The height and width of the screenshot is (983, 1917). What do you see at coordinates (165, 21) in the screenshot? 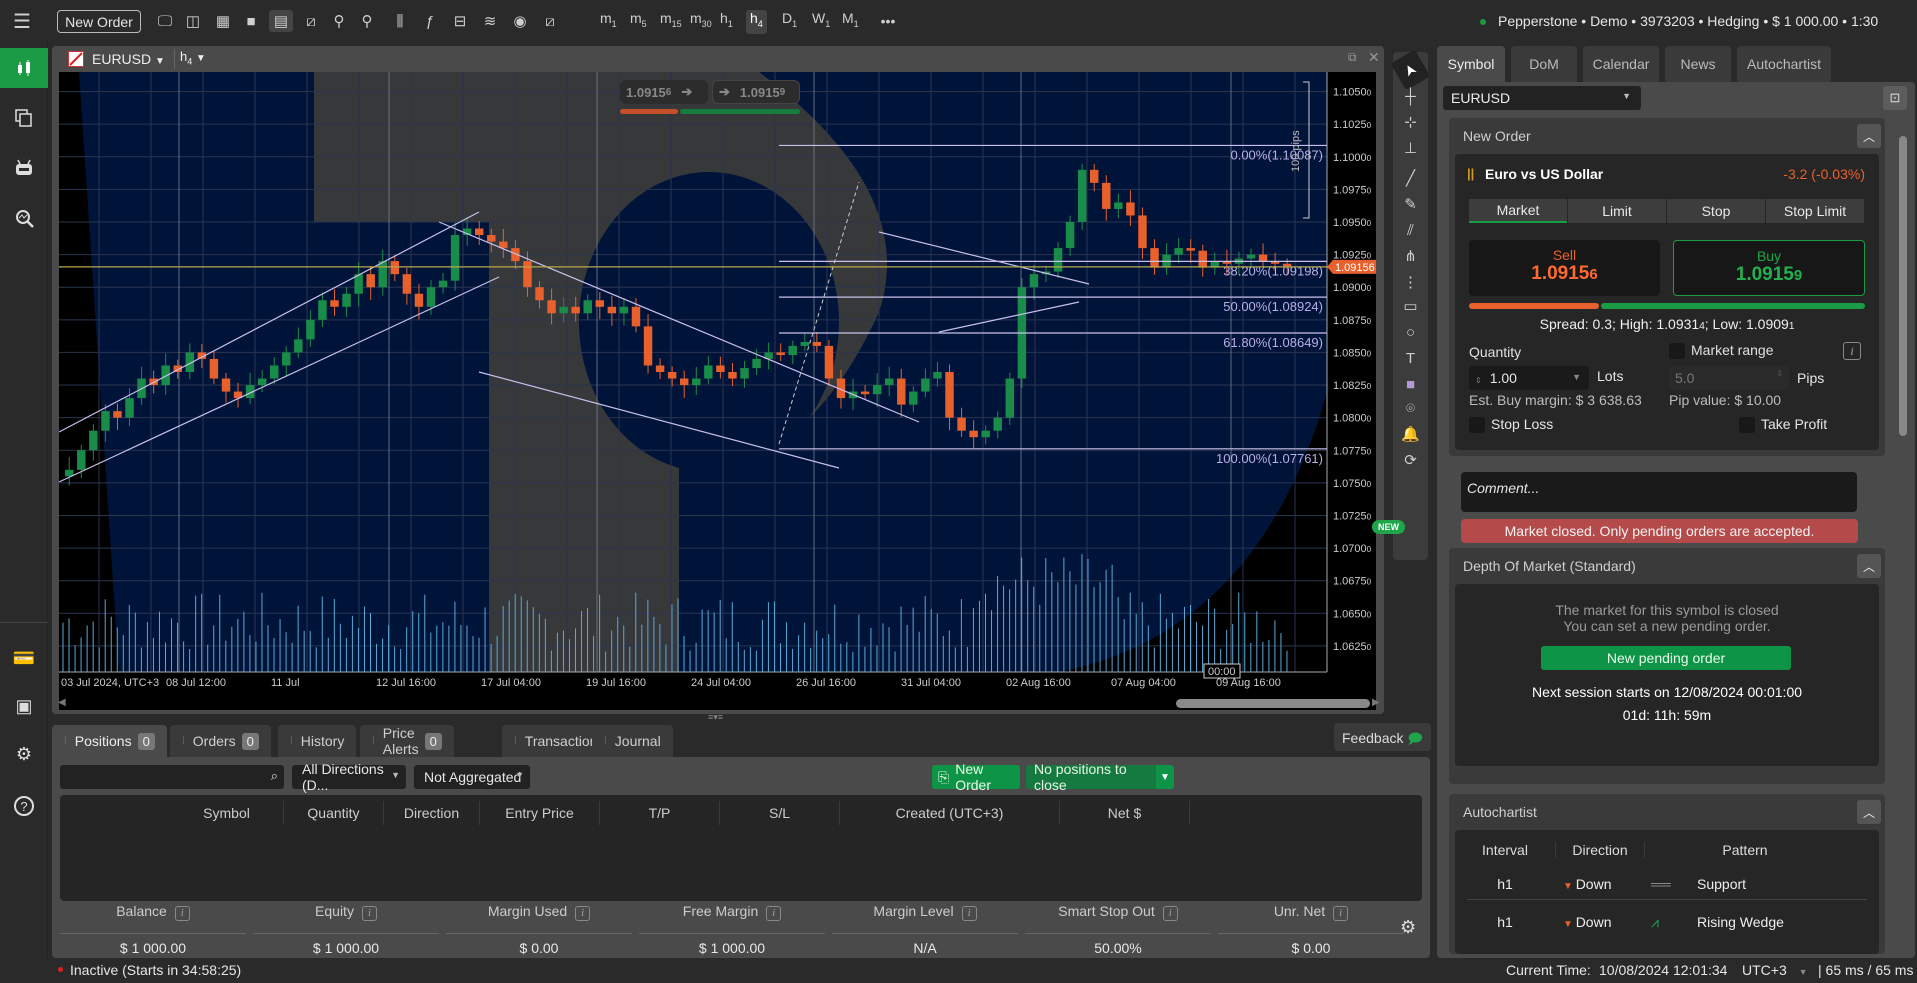
I see `chart-monitor-icon: 🖵` at bounding box center [165, 21].